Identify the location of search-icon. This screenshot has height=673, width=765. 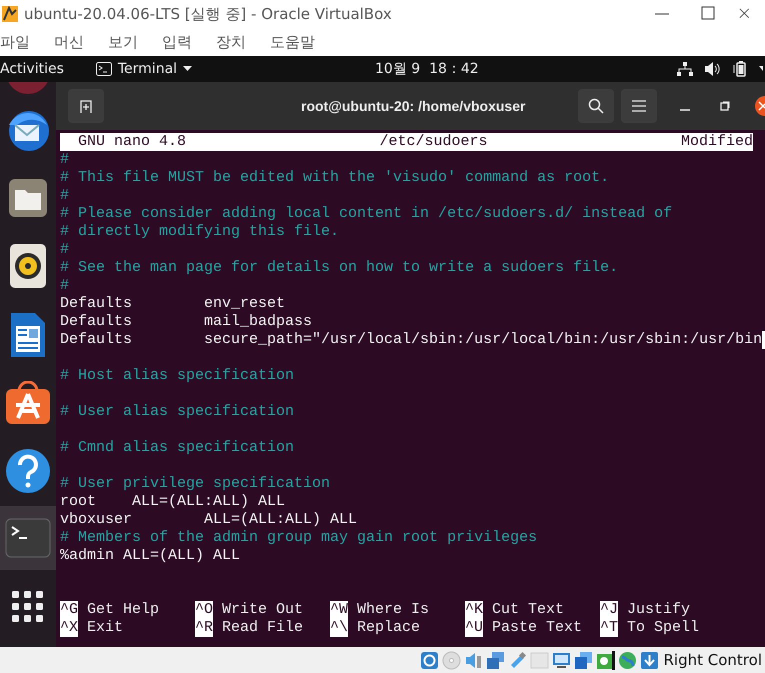
(596, 106).